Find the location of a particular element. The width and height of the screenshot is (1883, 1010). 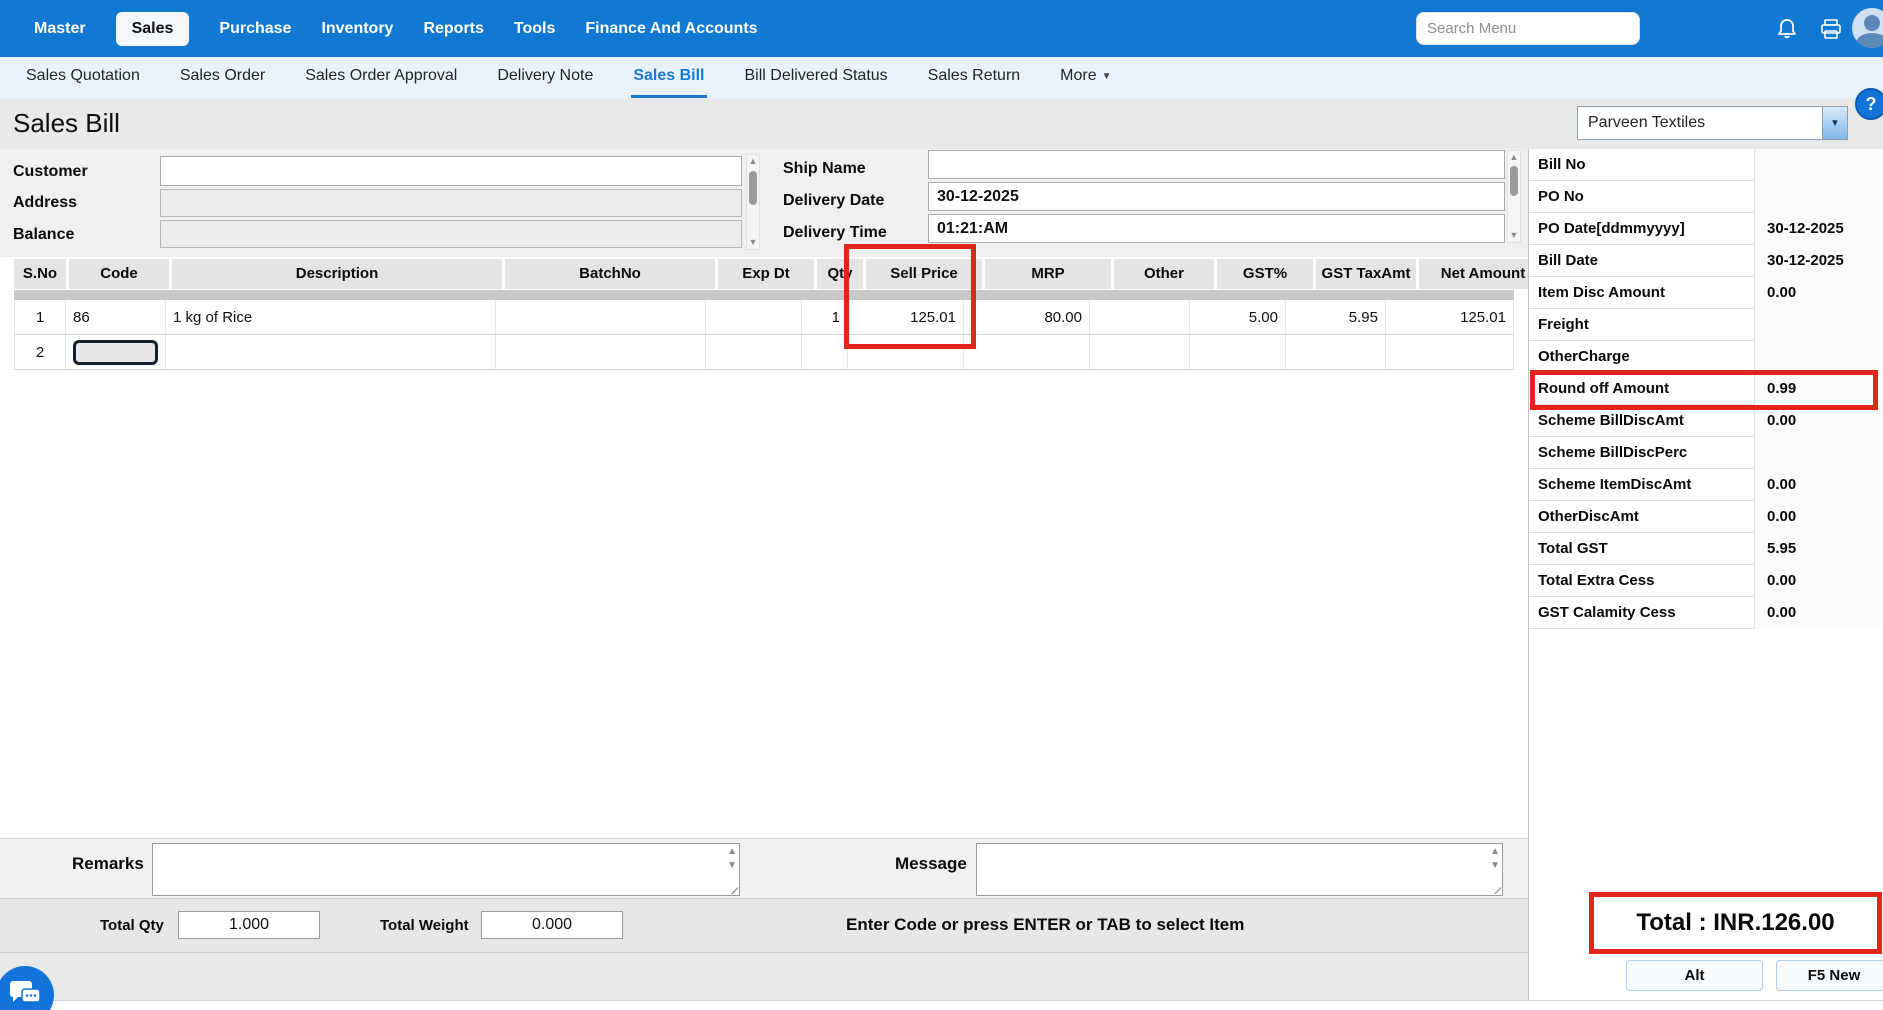

cell-description: 1 kg of Rice is located at coordinates (331, 317).